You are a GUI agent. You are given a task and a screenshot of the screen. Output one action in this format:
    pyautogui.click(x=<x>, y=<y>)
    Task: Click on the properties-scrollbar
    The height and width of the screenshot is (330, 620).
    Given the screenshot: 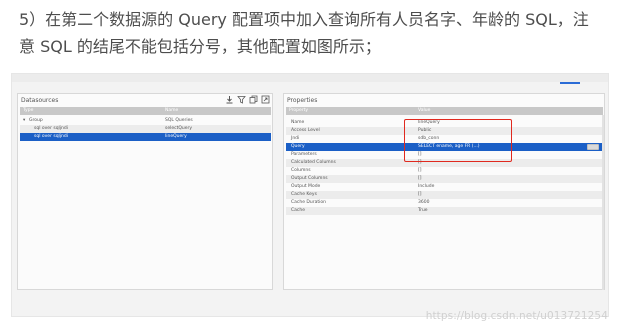 What is the action you would take?
    pyautogui.click(x=603, y=202)
    